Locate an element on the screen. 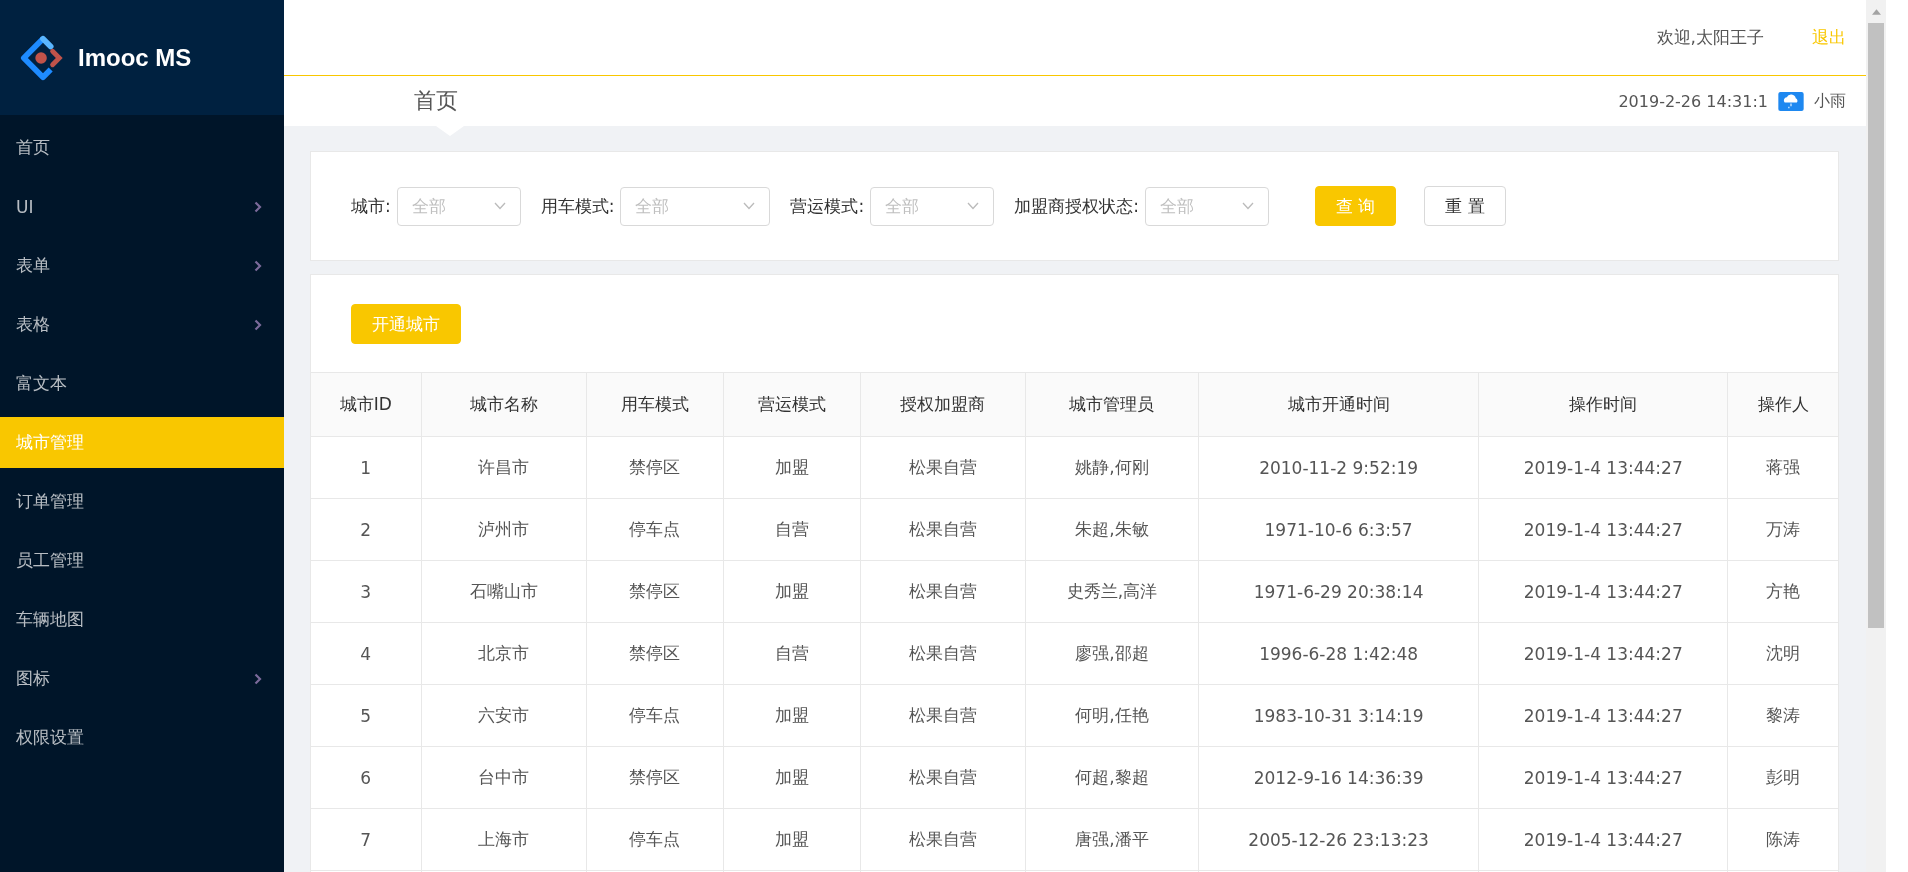 The height and width of the screenshot is (872, 1908). menu-item: UI is located at coordinates (142, 206).